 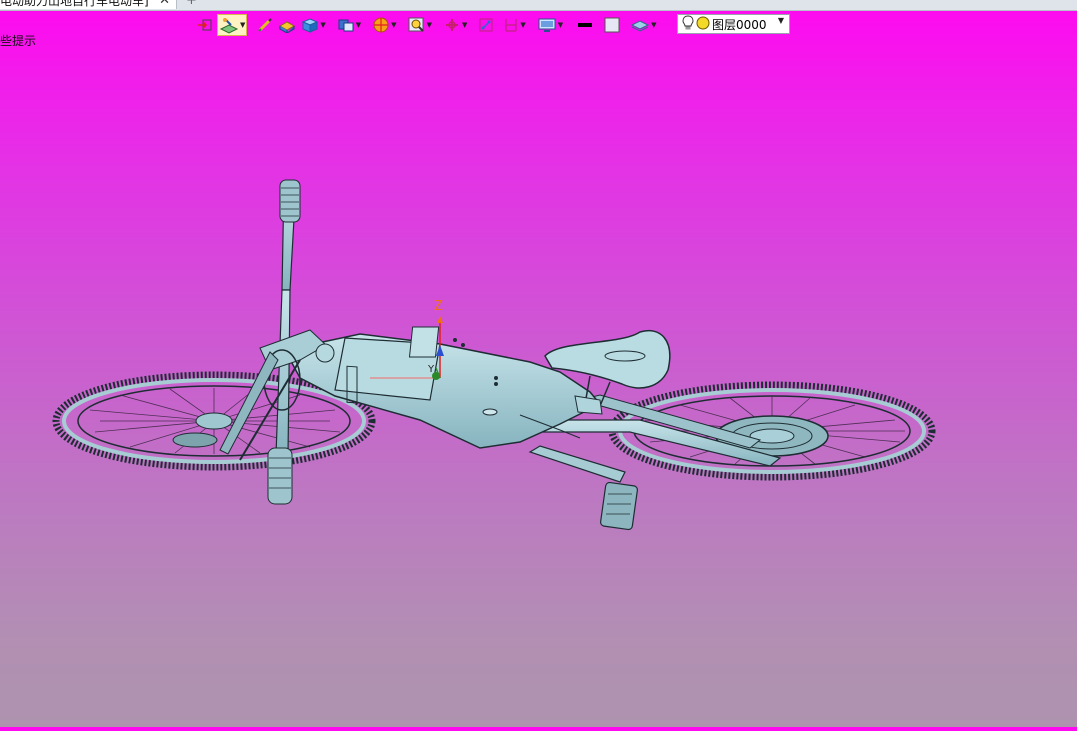 What do you see at coordinates (688, 24) in the screenshot?
I see `bulb-icon` at bounding box center [688, 24].